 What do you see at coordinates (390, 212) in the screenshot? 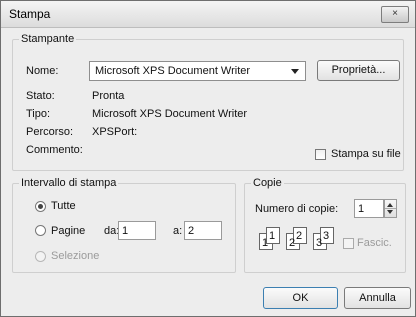
I see `spin-down-icon` at bounding box center [390, 212].